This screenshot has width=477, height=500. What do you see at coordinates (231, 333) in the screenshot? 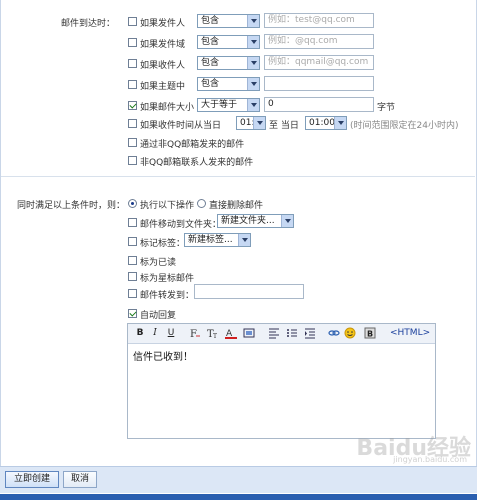
I see `font-color-icon: A` at bounding box center [231, 333].